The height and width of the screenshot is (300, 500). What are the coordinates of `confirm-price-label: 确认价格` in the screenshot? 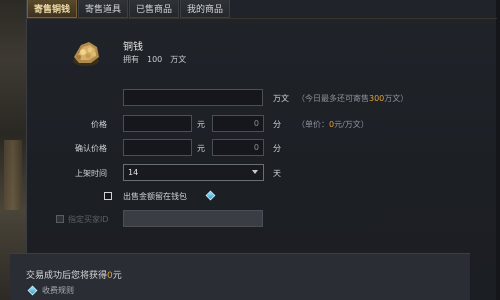 It's located at (91, 148).